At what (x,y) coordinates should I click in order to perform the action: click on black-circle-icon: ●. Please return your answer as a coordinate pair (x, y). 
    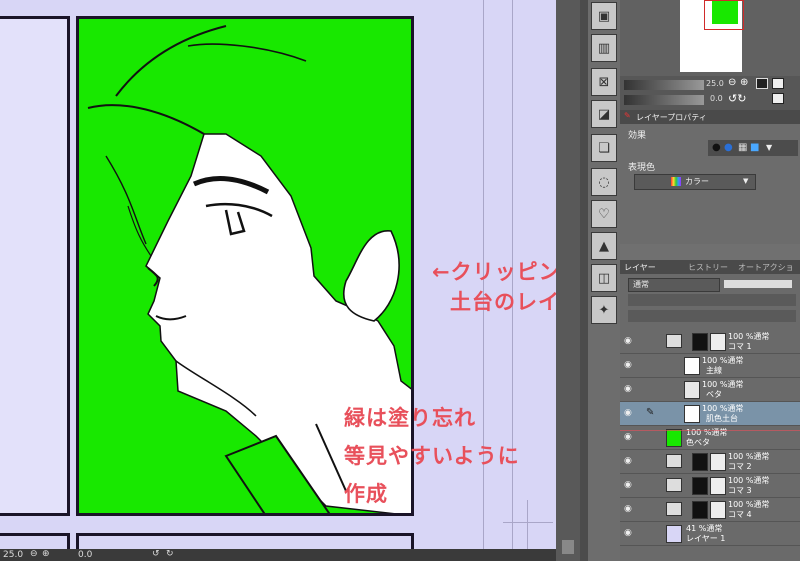
    Looking at the image, I should click on (716, 147).